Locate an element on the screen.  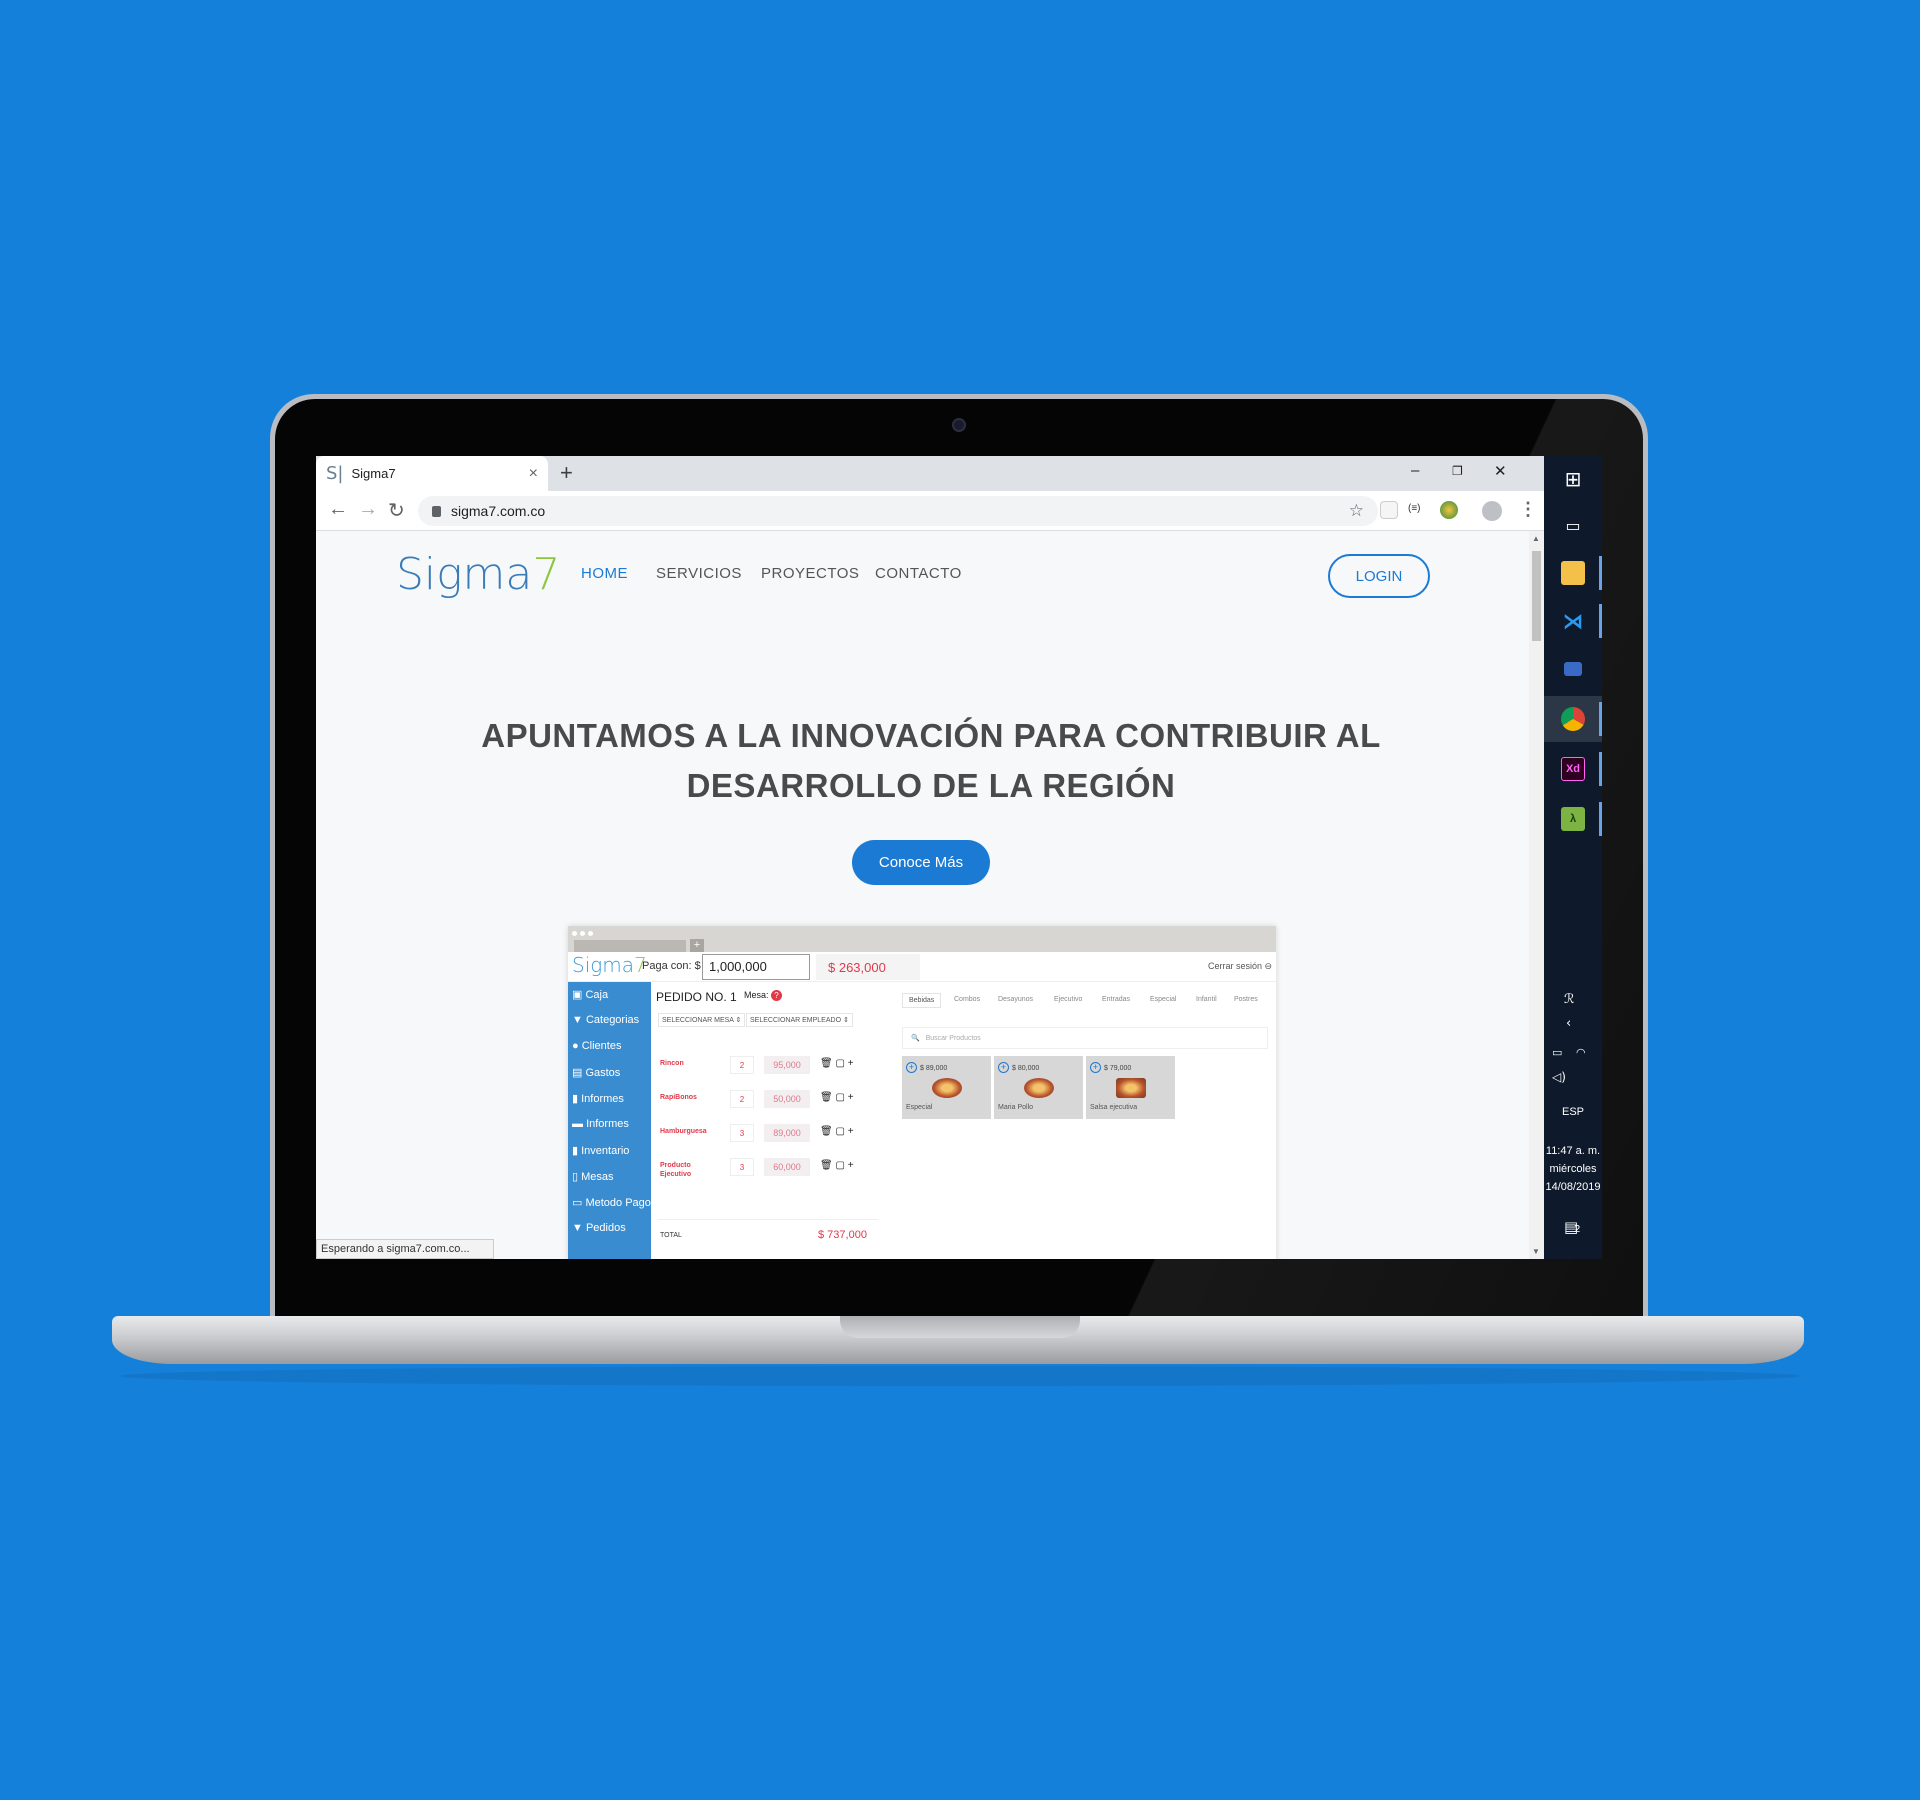
extension-code-icon: (≡) is located at coordinates (1417, 512).